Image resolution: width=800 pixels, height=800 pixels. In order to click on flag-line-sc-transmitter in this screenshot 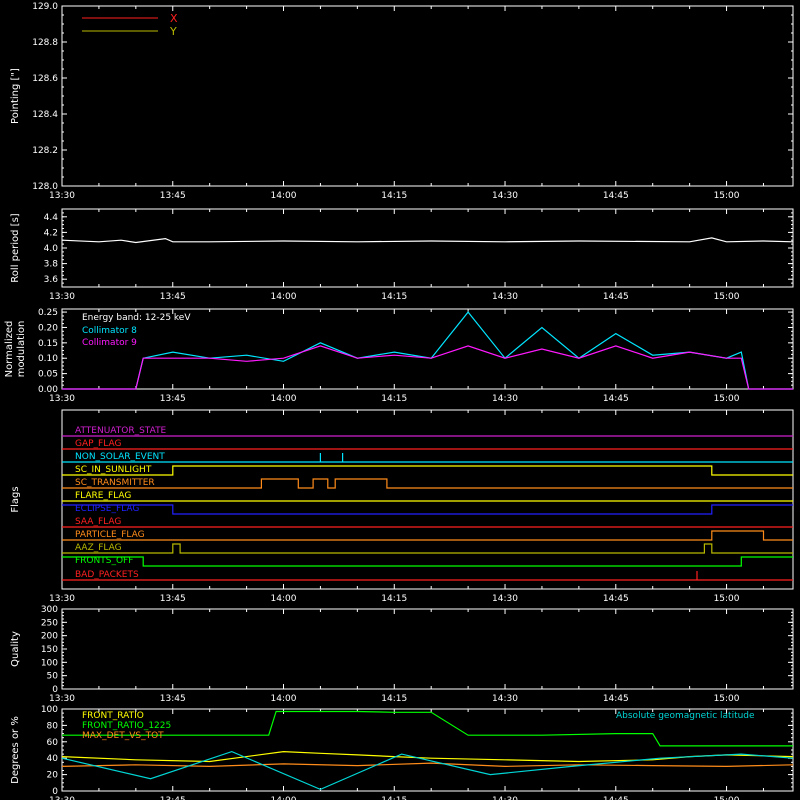, I will do `click(427, 483)`.